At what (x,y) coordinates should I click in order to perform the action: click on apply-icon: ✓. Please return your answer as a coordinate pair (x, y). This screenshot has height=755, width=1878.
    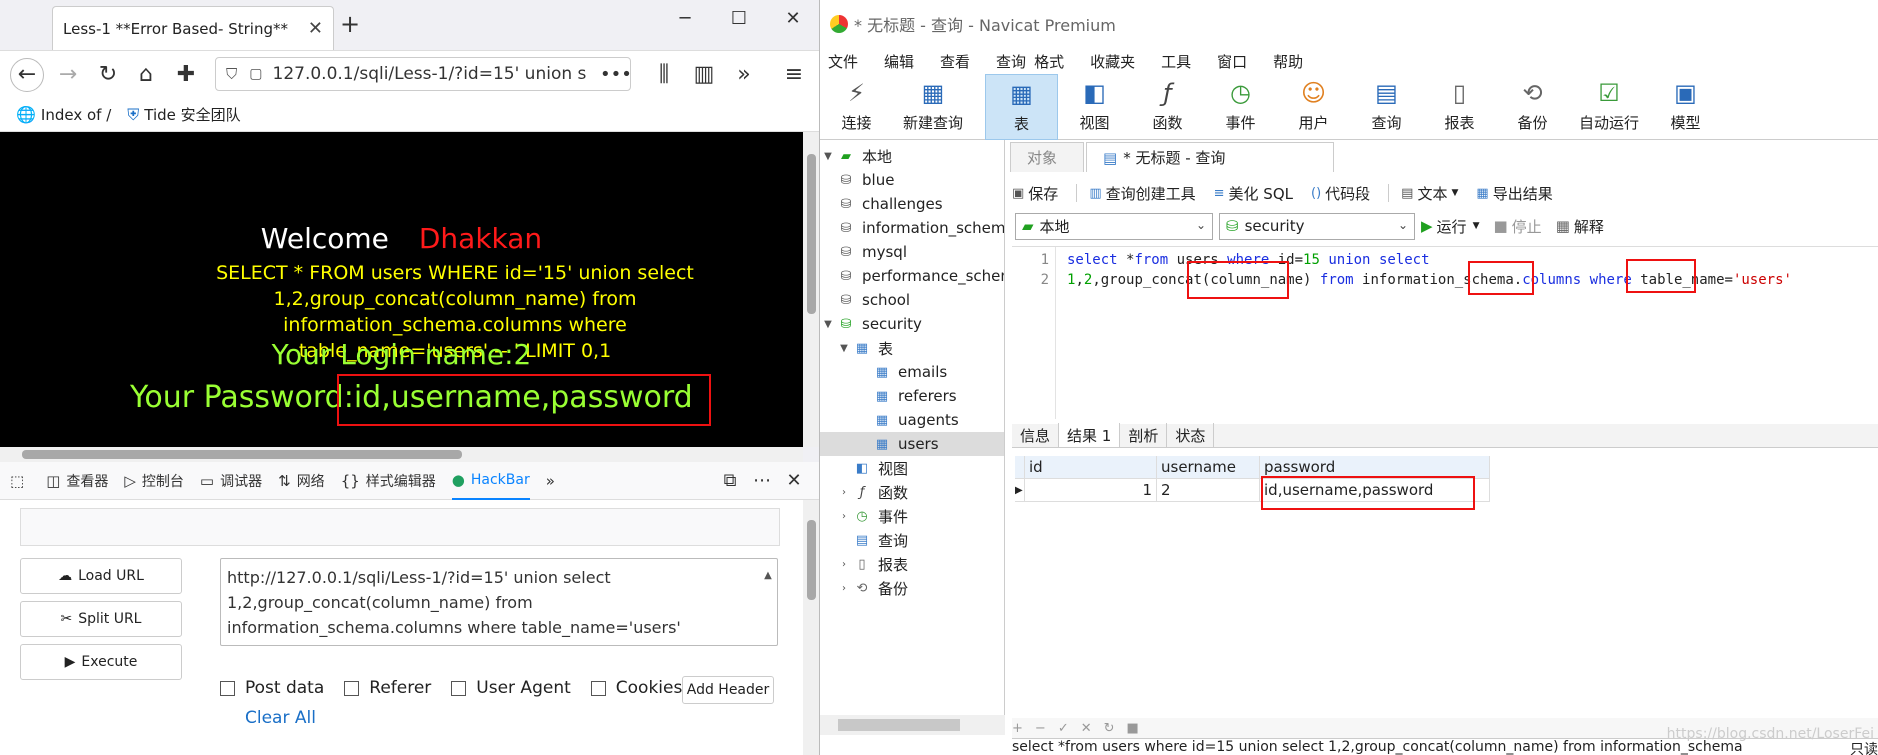
    Looking at the image, I should click on (1063, 728).